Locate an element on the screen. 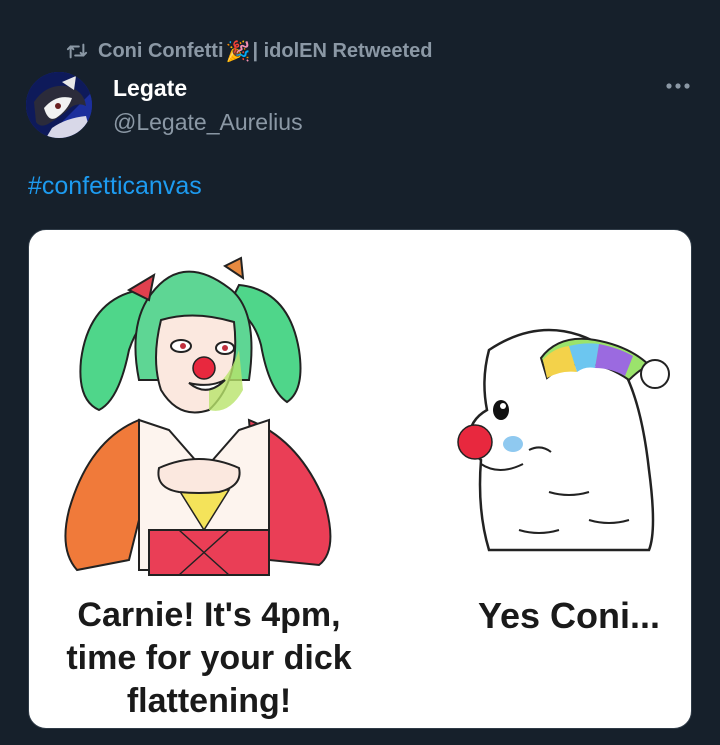  more-options-button is located at coordinates (678, 86).